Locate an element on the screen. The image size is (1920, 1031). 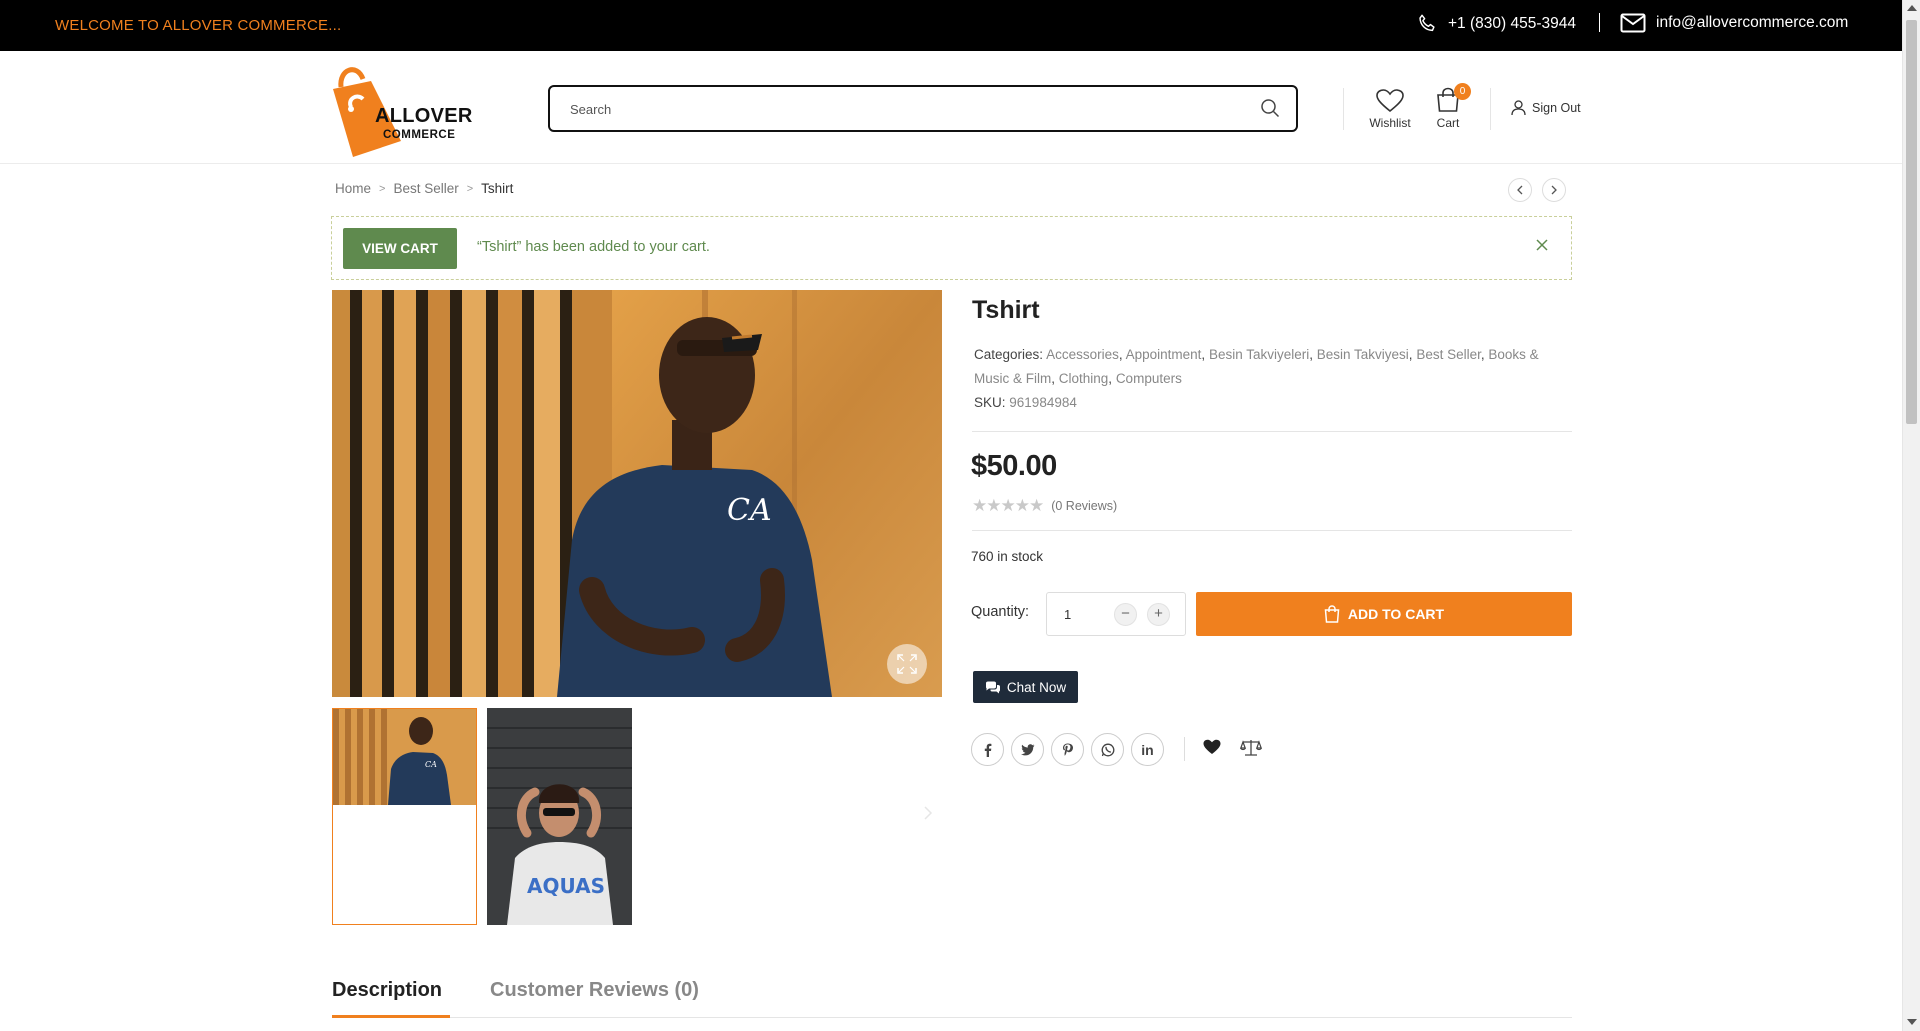
category-link: Clothing is located at coordinates (1084, 378).